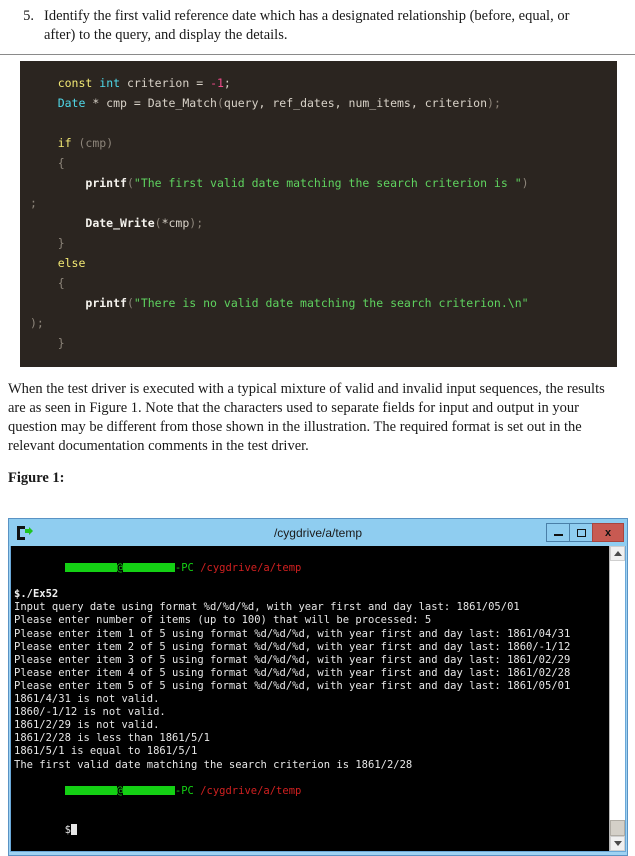  I want to click on code-token: ), so click(525, 183).